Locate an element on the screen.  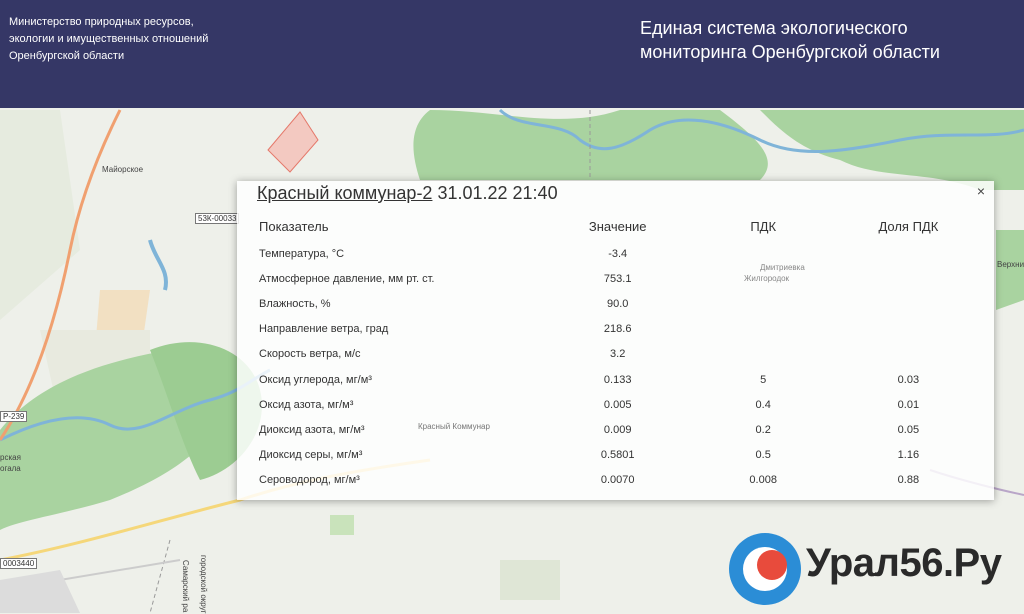
table-row: Атмосферное давление, мм рт. ст. 753.1 is located at coordinates (617, 278).